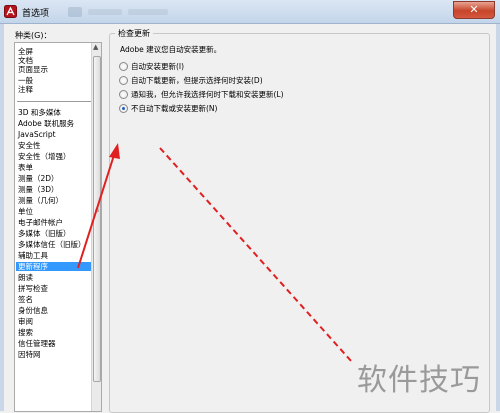 This screenshot has height=413, width=500. What do you see at coordinates (114, 151) in the screenshot?
I see `red-arrow-head` at bounding box center [114, 151].